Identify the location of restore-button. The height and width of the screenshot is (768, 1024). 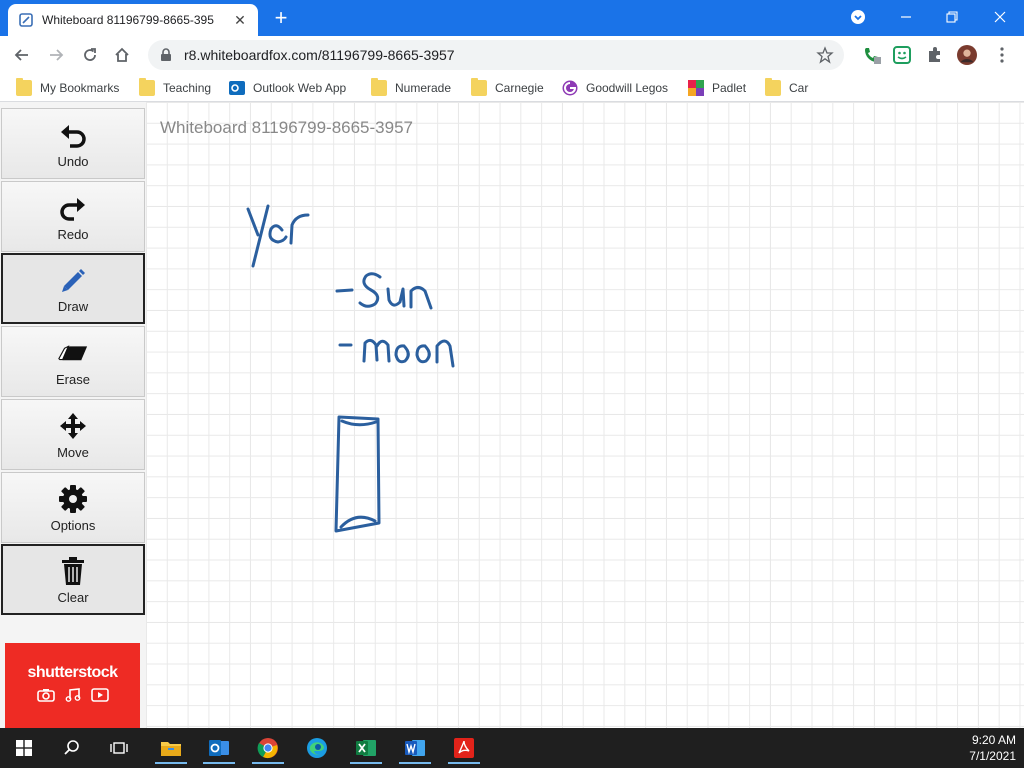
(952, 17).